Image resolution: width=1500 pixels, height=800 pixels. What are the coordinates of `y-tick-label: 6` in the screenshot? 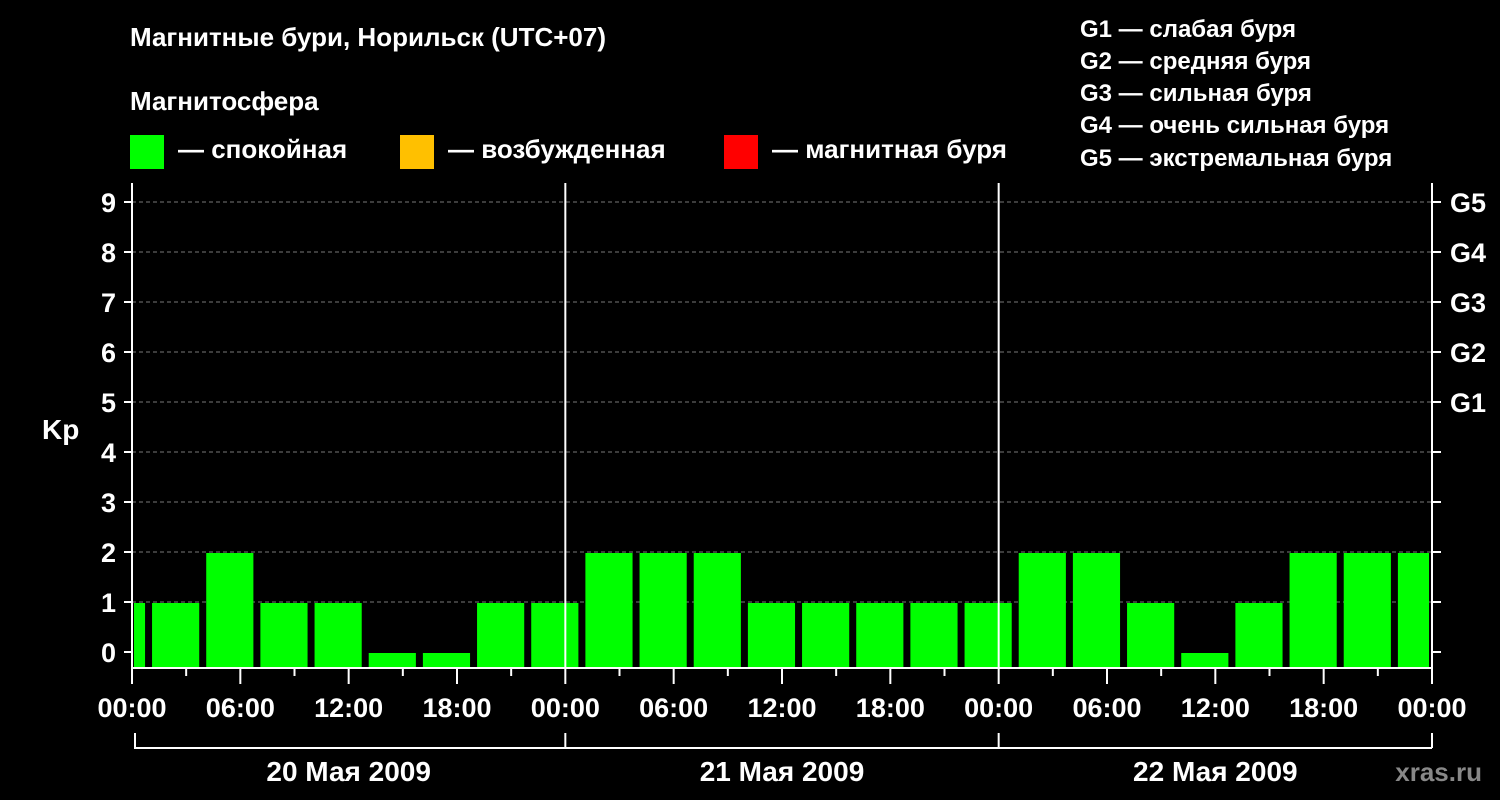 It's located at (108, 353).